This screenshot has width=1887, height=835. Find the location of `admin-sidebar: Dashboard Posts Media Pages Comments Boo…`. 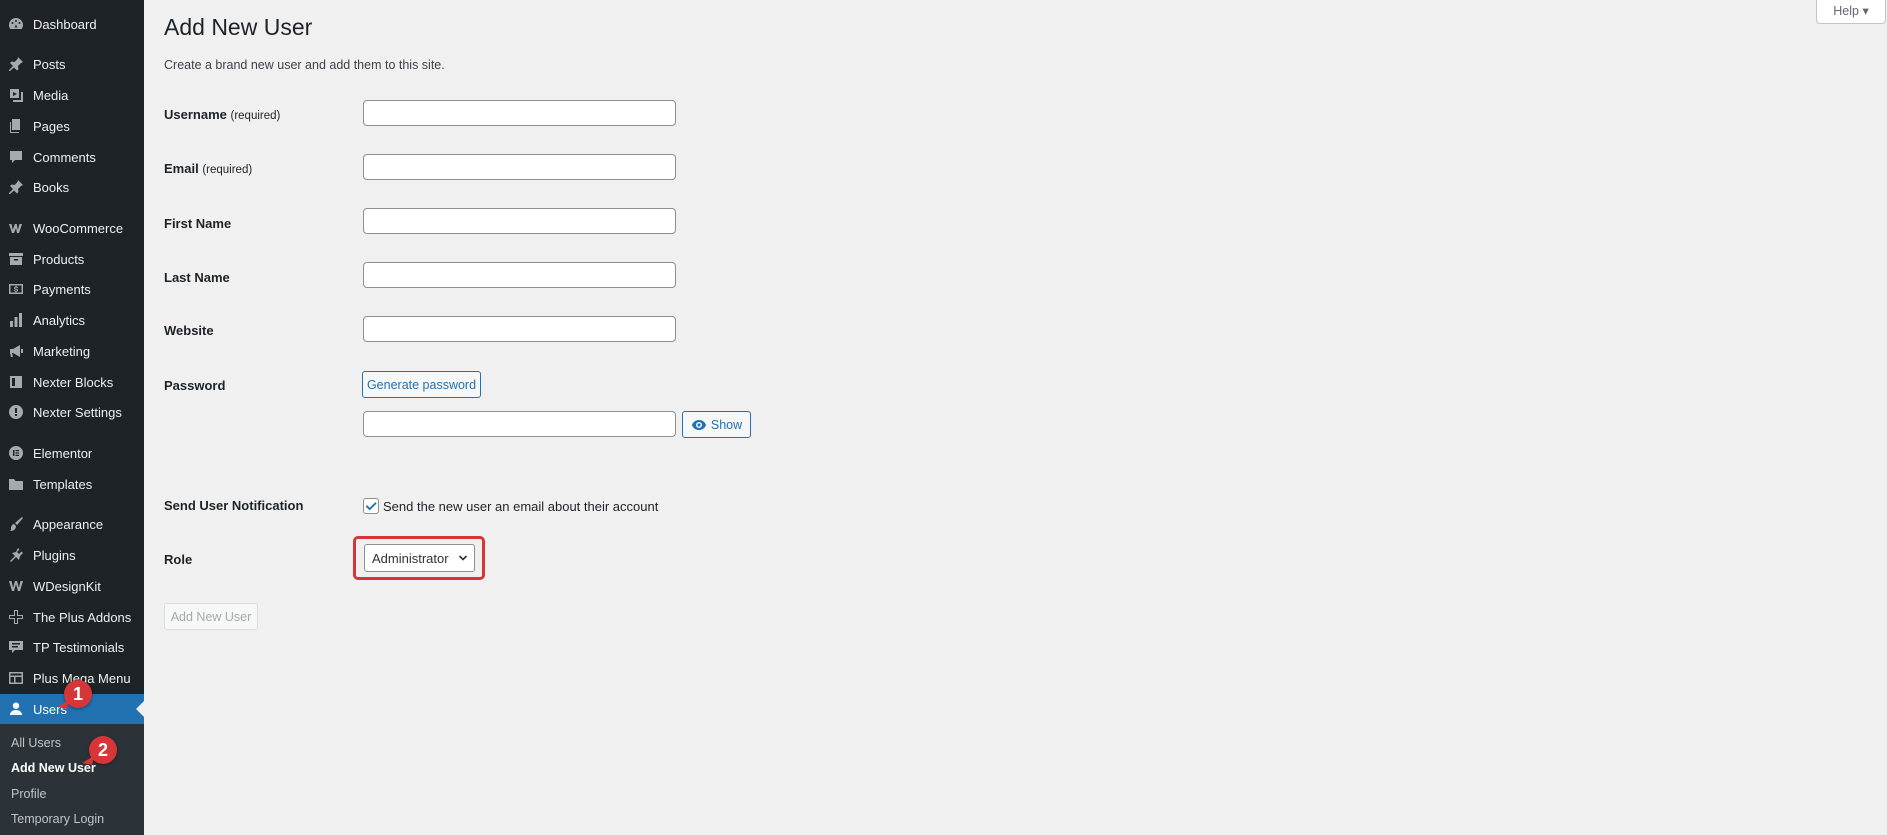

admin-sidebar: Dashboard Posts Media Pages Comments Boo… is located at coordinates (72, 417).